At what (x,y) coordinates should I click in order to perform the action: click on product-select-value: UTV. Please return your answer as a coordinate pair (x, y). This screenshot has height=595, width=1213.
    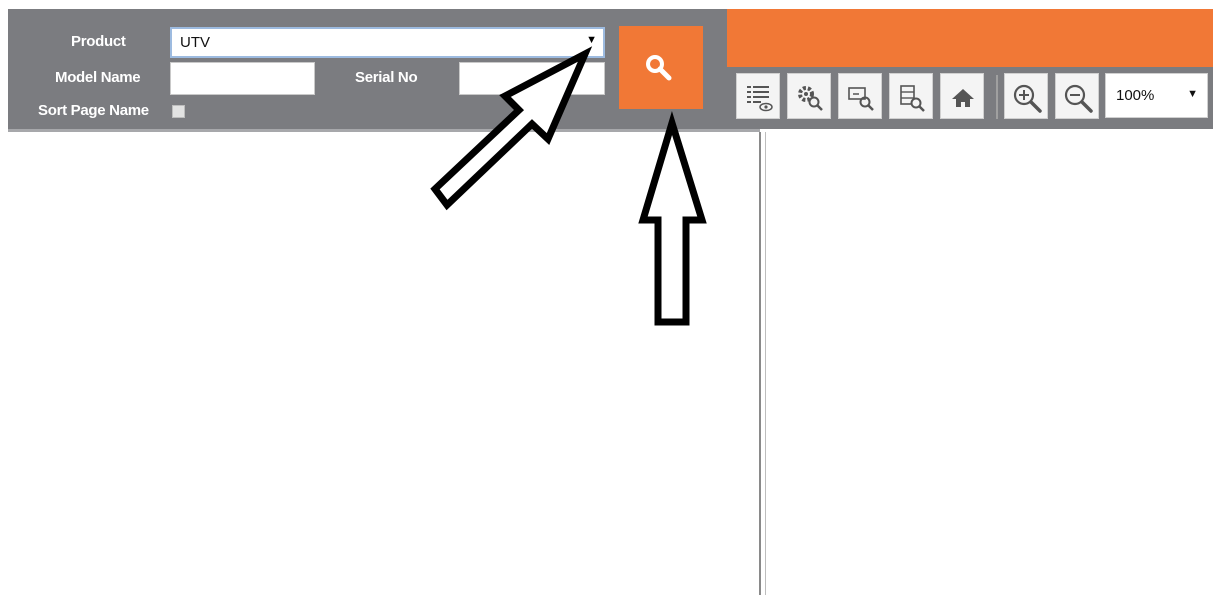
    Looking at the image, I should click on (195, 42).